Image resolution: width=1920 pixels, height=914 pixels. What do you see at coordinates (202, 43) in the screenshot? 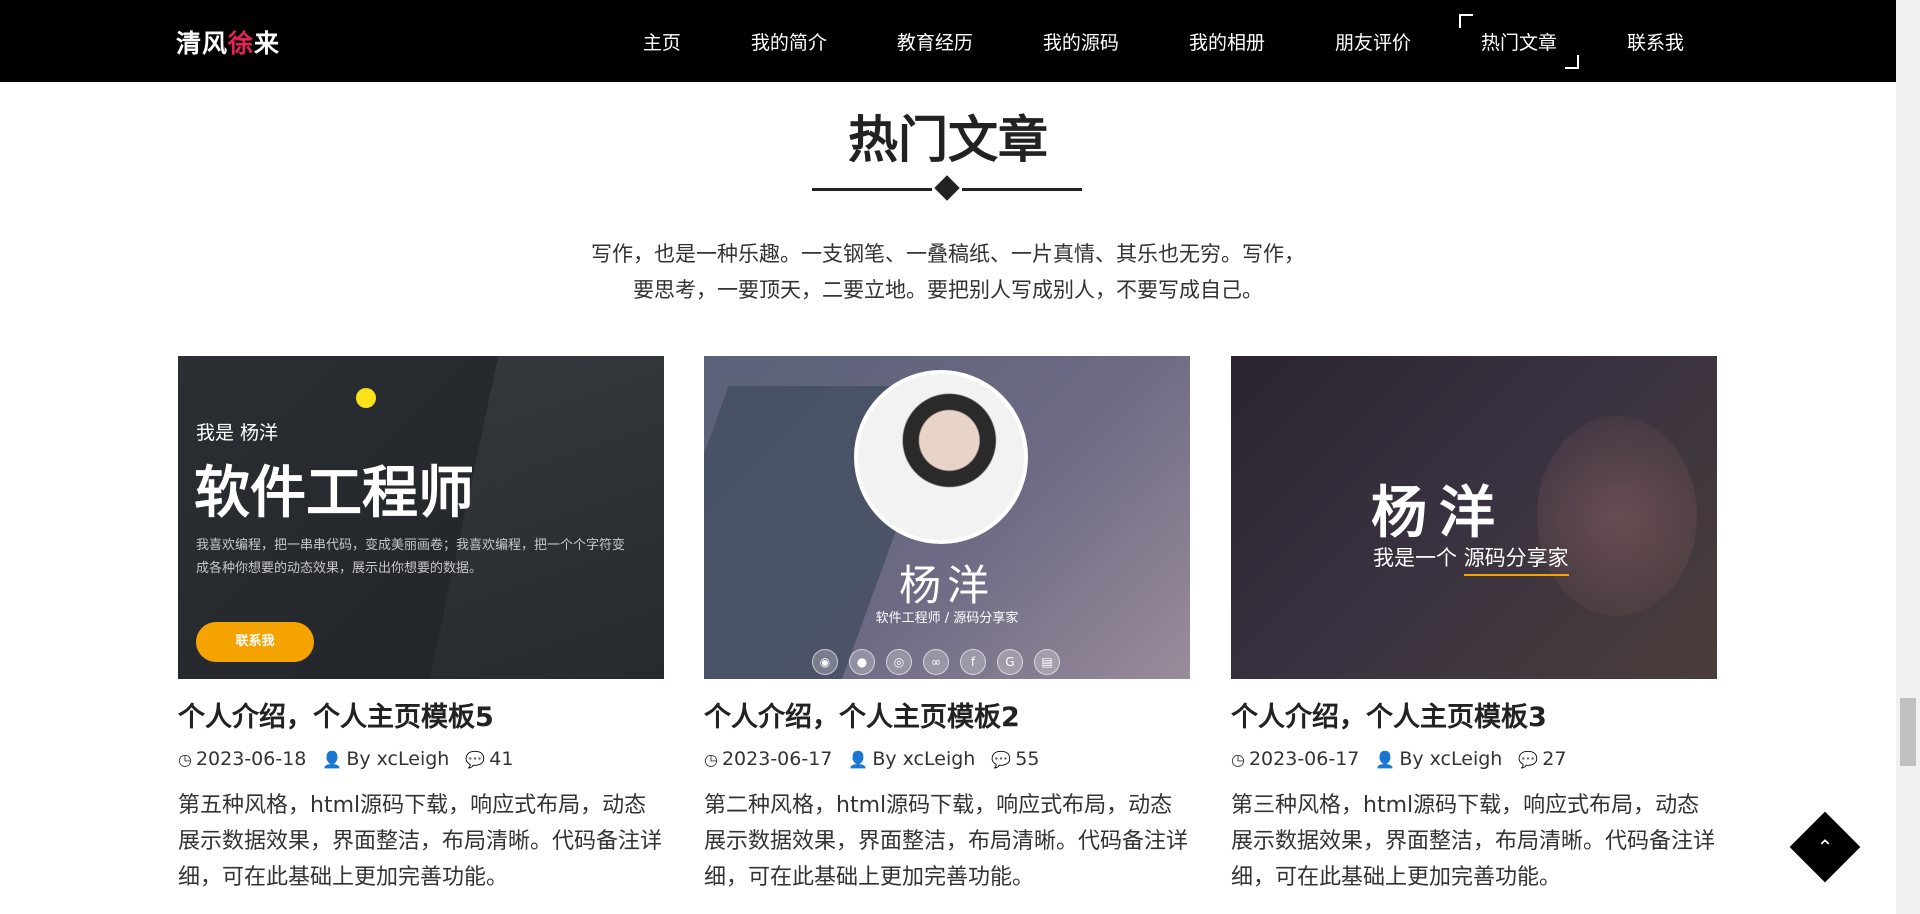
I see `logo-text-1: 清风` at bounding box center [202, 43].